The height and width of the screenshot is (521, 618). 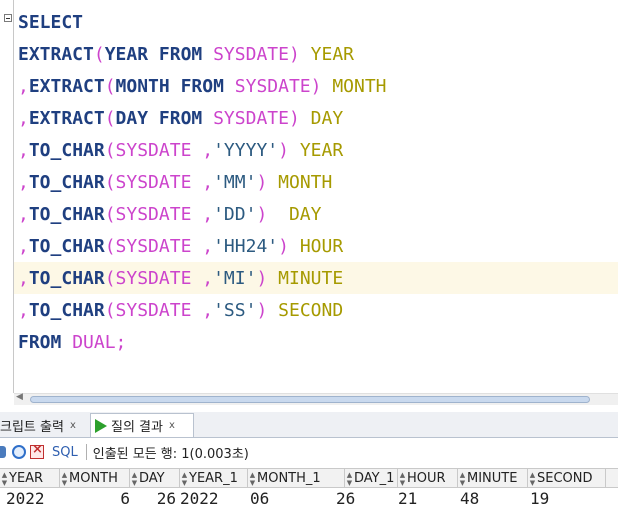 I want to click on column-header-day: ▲ ▼ DAY, so click(x=155, y=478).